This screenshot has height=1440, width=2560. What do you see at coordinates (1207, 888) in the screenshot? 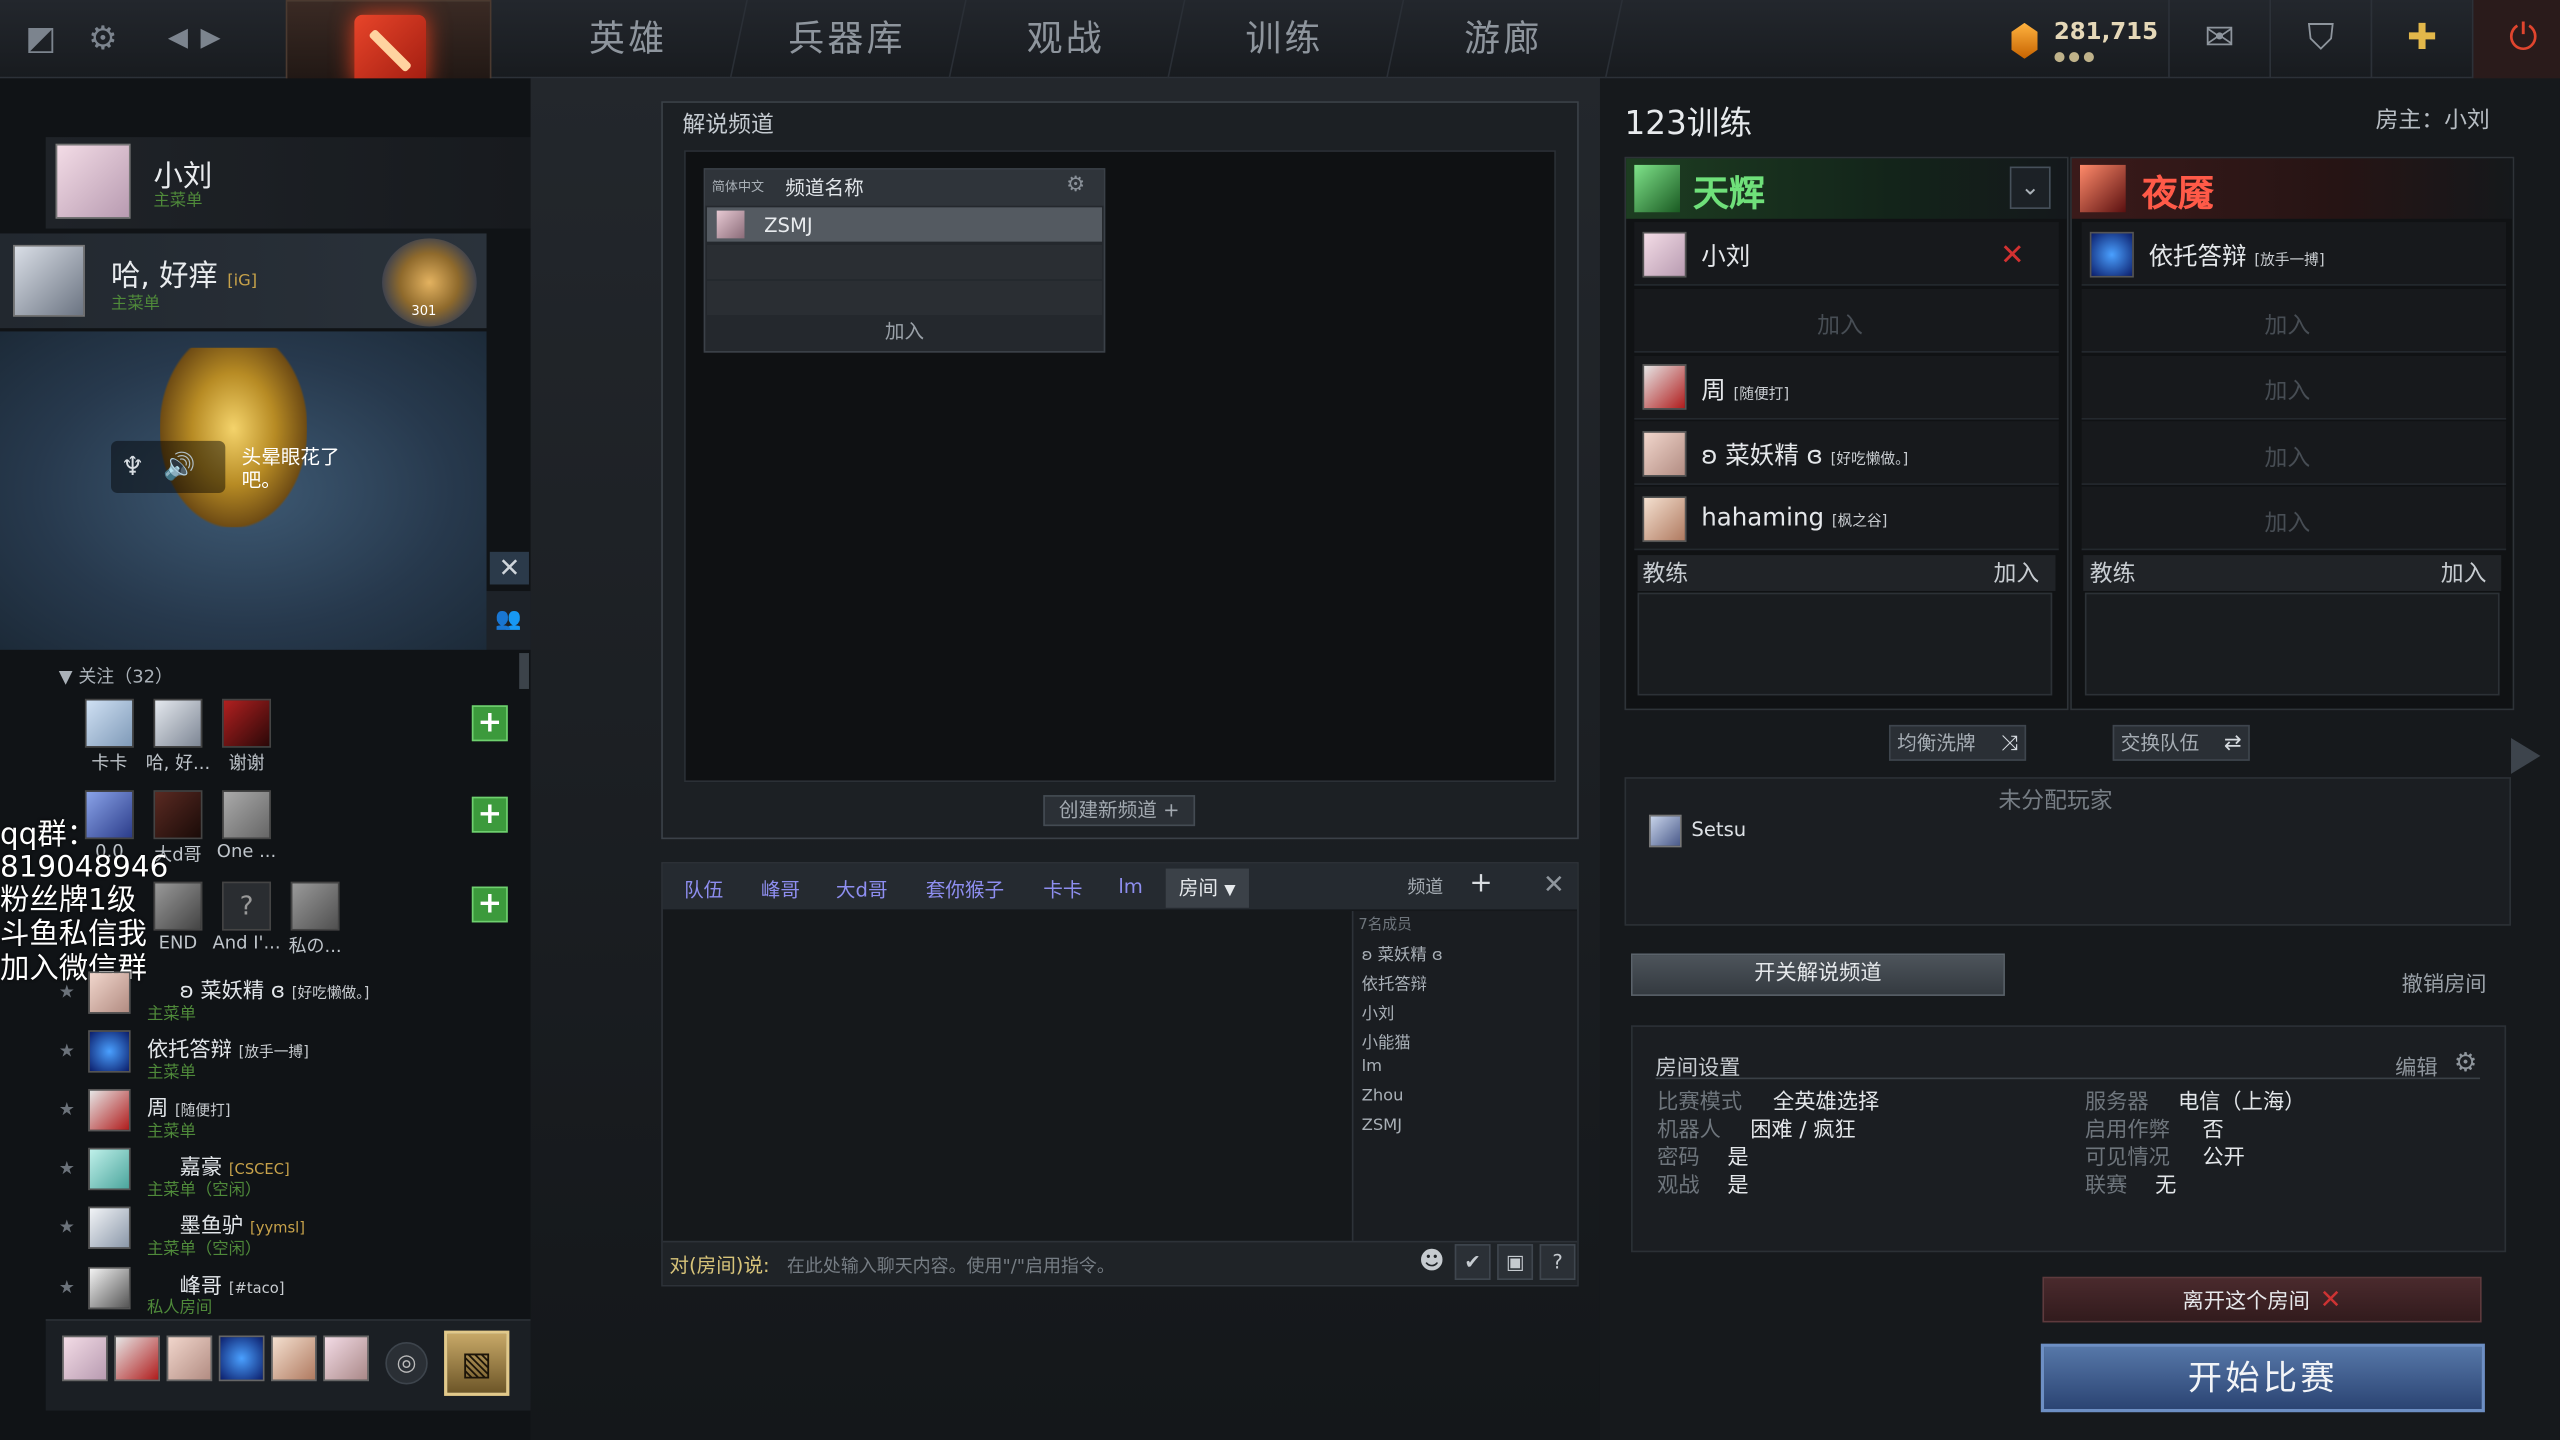
I see `chat-tab-room: 房间 ▼` at bounding box center [1207, 888].